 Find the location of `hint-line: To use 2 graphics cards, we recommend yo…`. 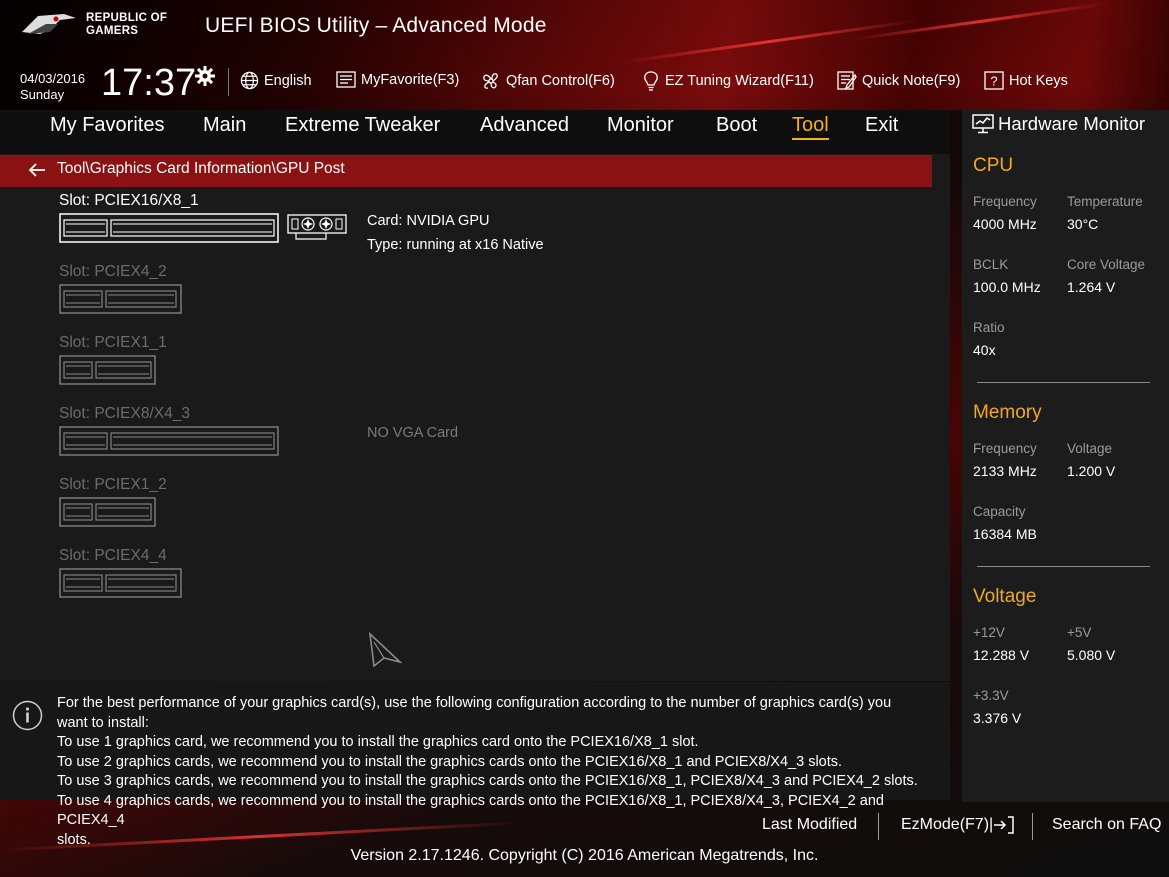

hint-line: To use 2 graphics cards, we recommend yo… is located at coordinates (450, 761).